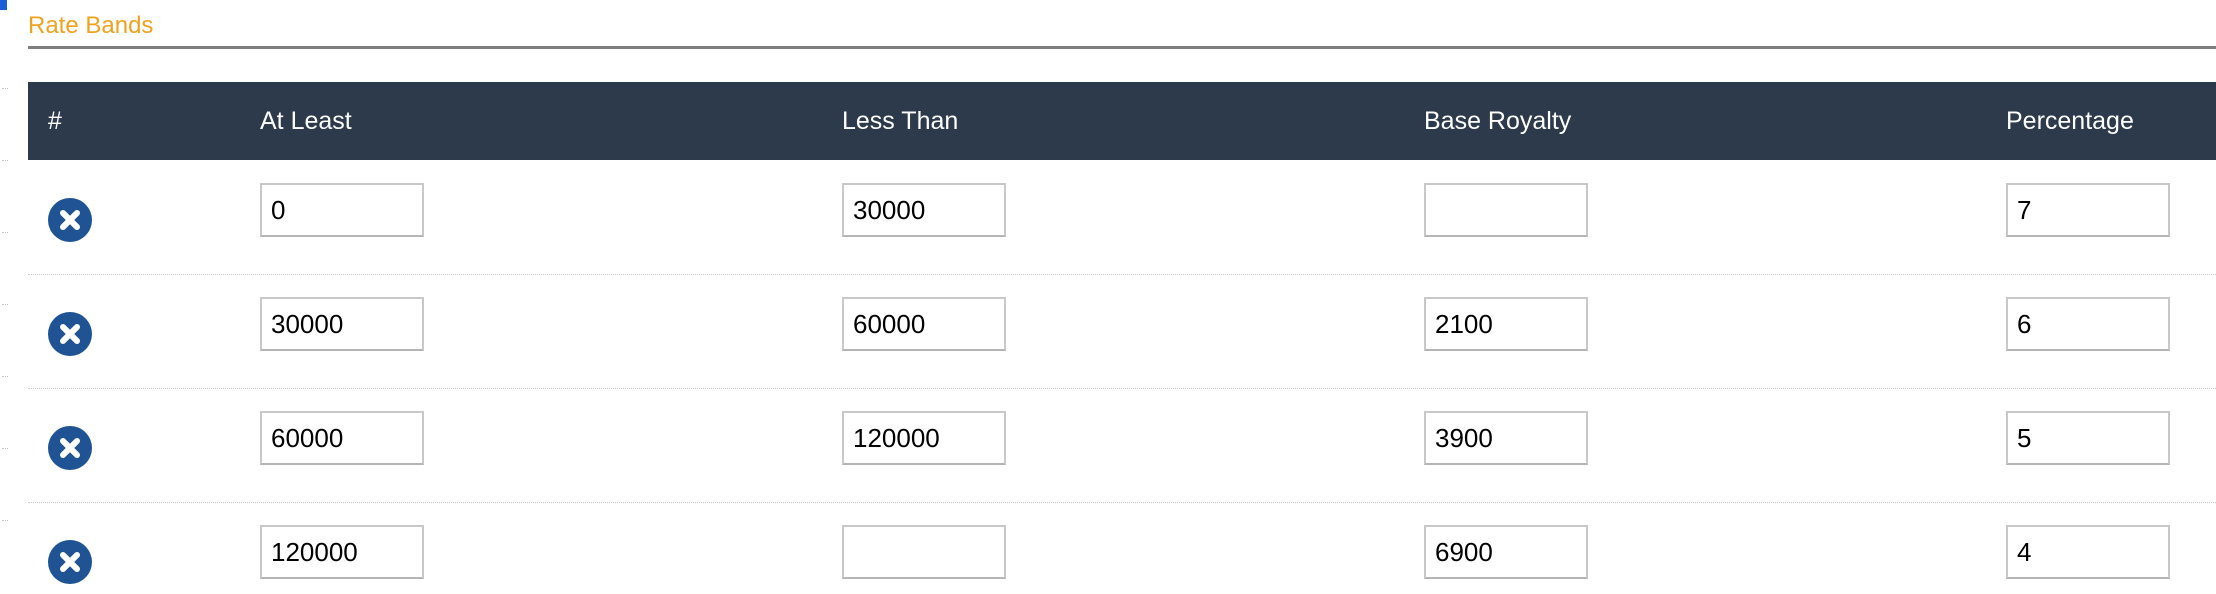 This screenshot has height=594, width=2216. What do you see at coordinates (55, 121) in the screenshot?
I see `column-header-index: #` at bounding box center [55, 121].